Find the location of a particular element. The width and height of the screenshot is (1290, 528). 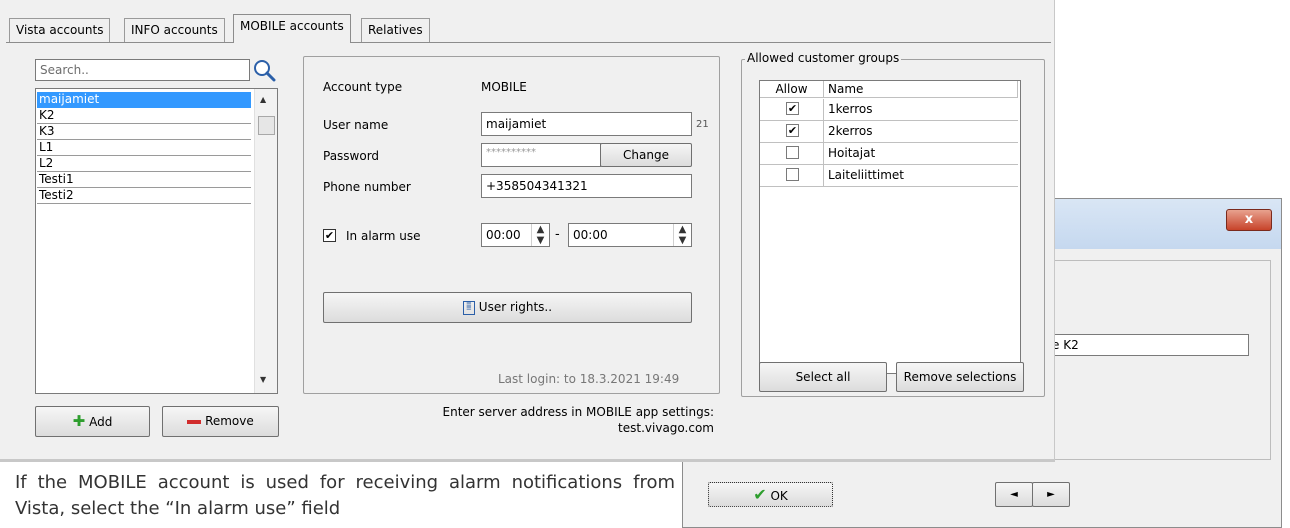

time-from-value: 00:00 is located at coordinates (503, 235).